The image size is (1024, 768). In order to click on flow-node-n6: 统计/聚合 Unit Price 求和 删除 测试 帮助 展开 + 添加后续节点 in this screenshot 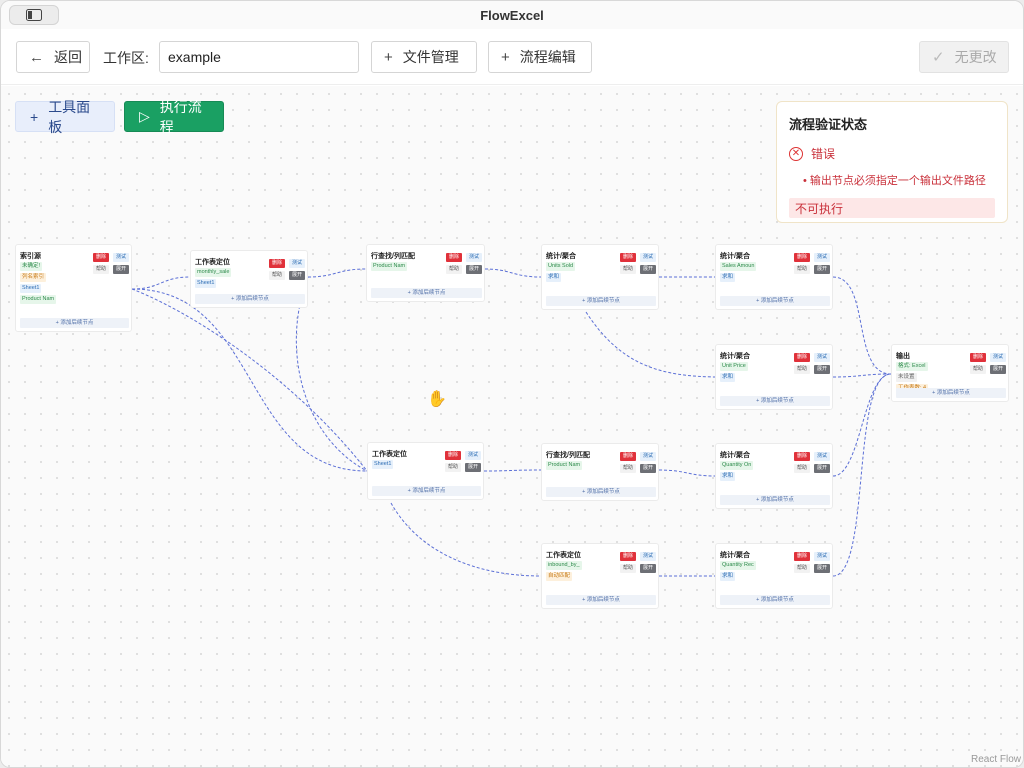, I will do `click(774, 377)`.